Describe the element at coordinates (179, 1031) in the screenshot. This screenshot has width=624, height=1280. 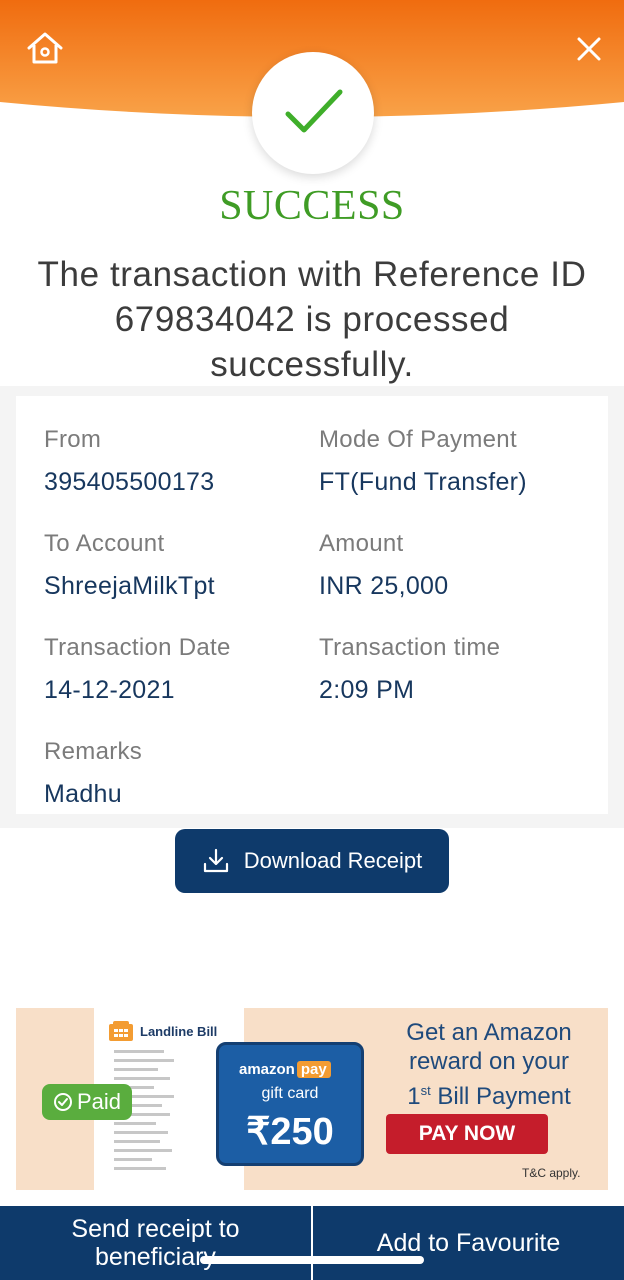
I see `bill-title: Landline Bill` at that location.